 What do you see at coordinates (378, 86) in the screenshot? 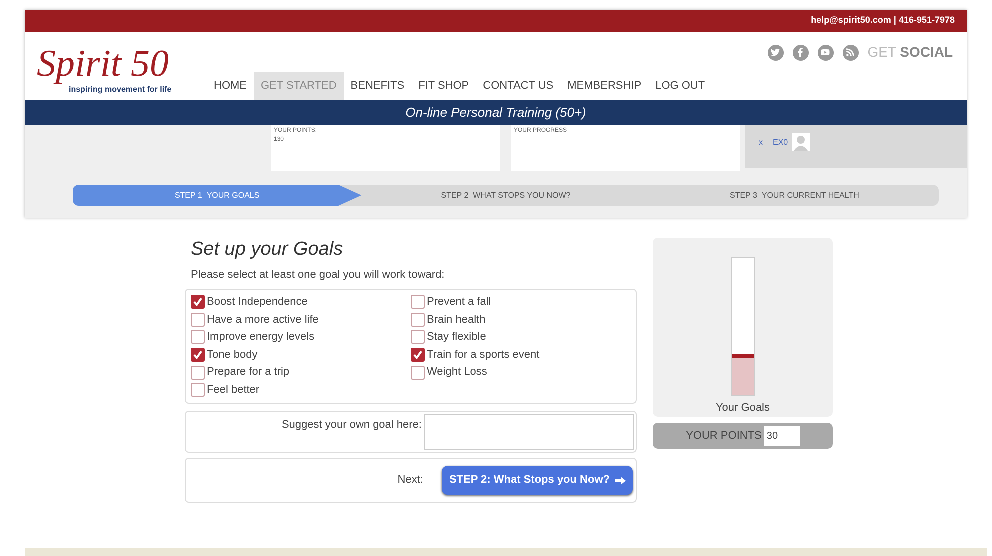
I see `nav-link: BENEFITS` at bounding box center [378, 86].